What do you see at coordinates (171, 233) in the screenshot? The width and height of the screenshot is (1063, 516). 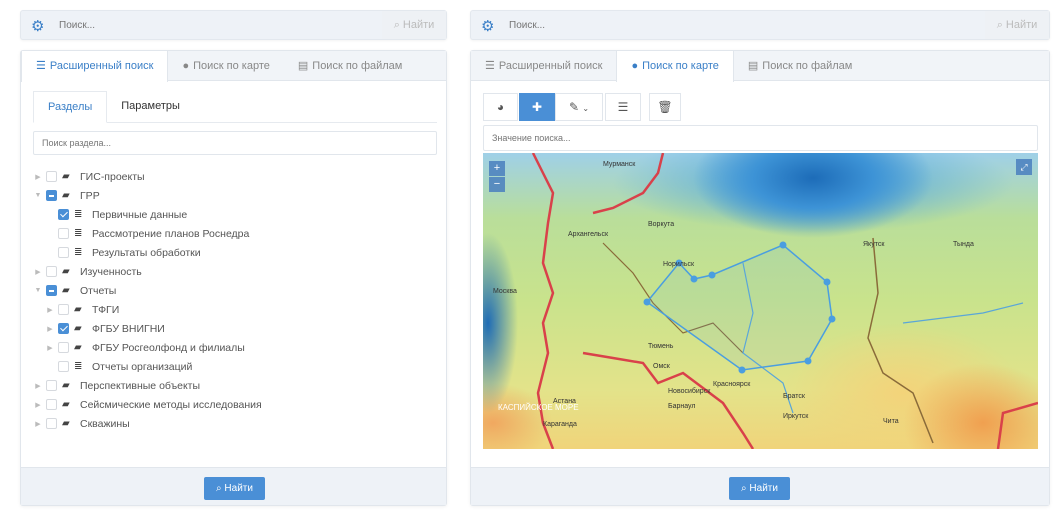 I see `tree-item-label: Рассмотрение планов Роснедра` at bounding box center [171, 233].